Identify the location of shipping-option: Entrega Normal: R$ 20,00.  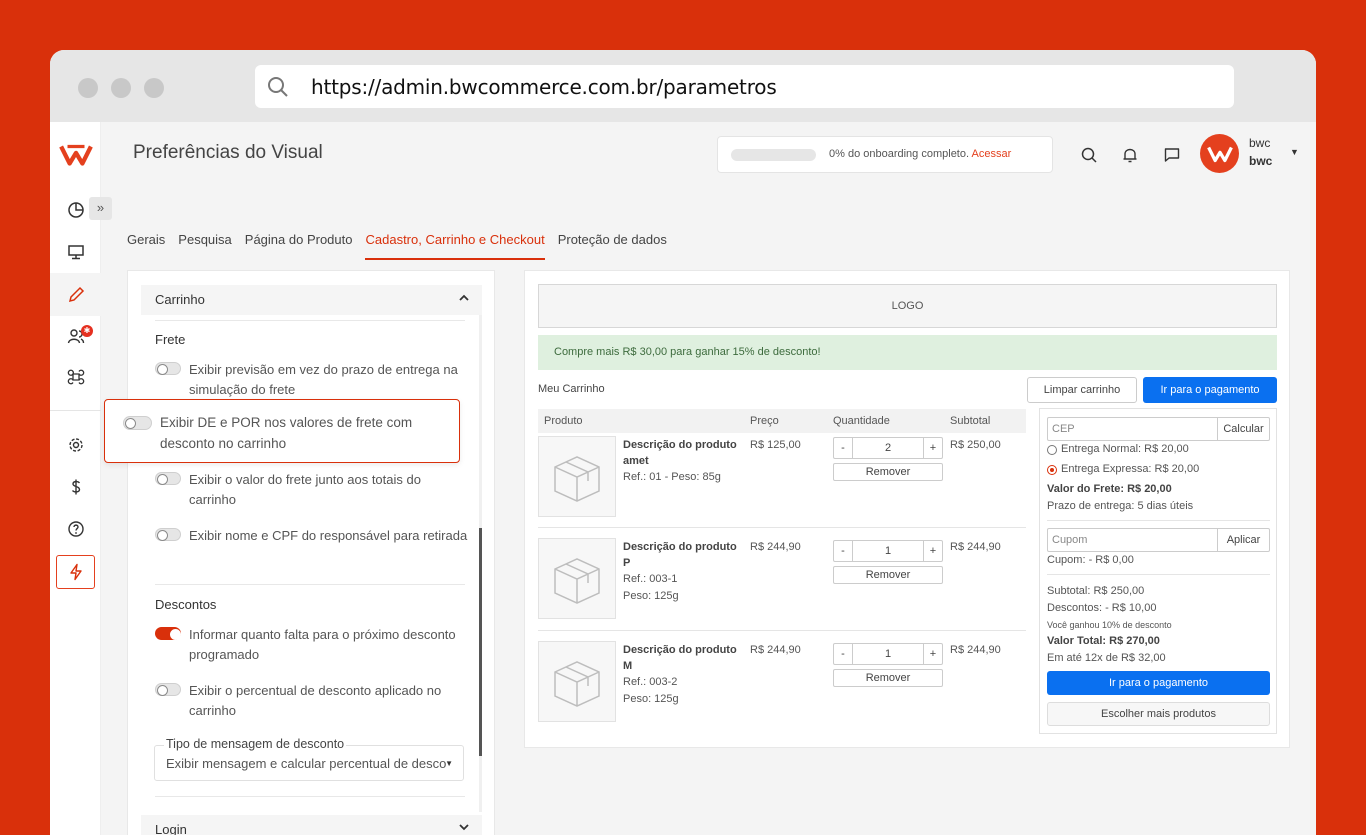
(1125, 449).